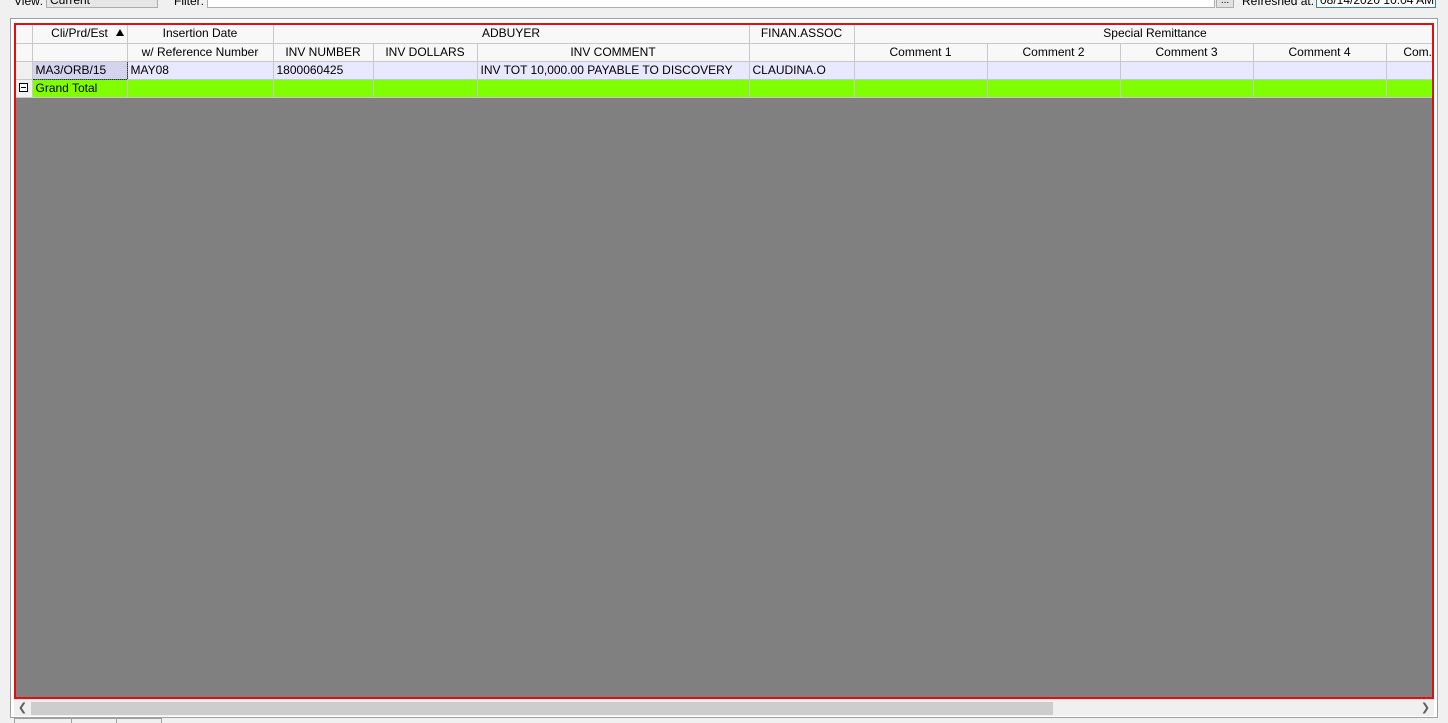 Image resolution: width=1448 pixels, height=723 pixels. What do you see at coordinates (119, 32) in the screenshot?
I see `sort-ascending-icon` at bounding box center [119, 32].